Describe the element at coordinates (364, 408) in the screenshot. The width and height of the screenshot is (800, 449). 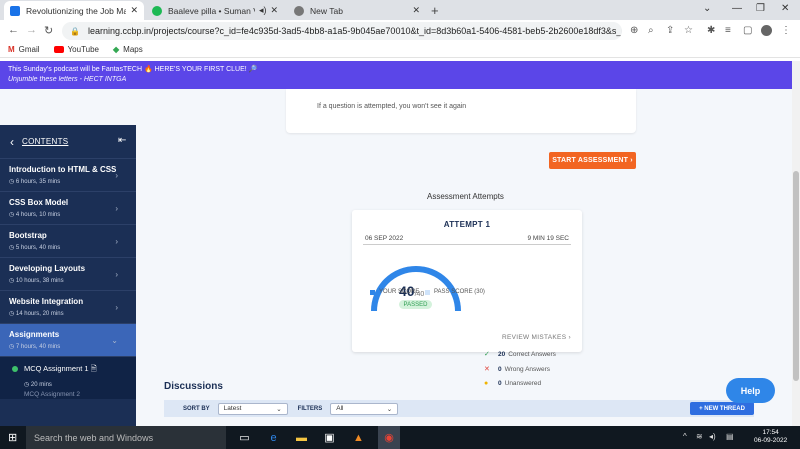
I see `filter-select: All ⌄` at that location.